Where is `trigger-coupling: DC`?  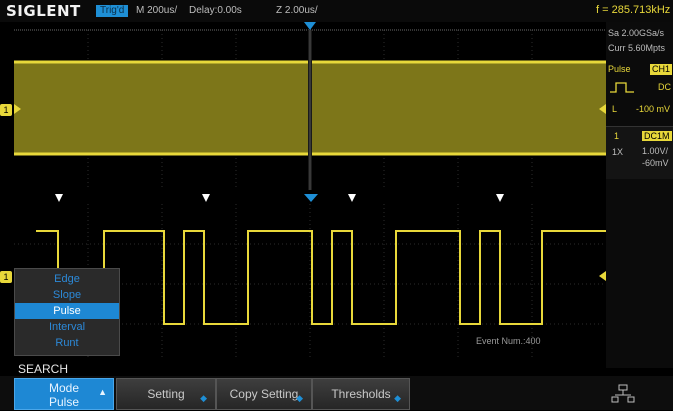 trigger-coupling: DC is located at coordinates (664, 87).